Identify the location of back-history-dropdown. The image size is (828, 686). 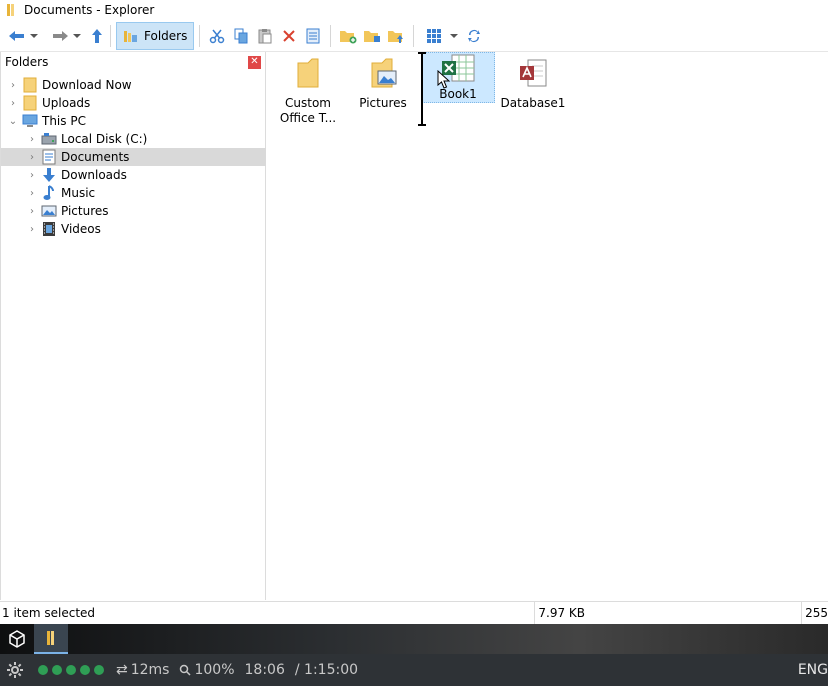
(34, 36).